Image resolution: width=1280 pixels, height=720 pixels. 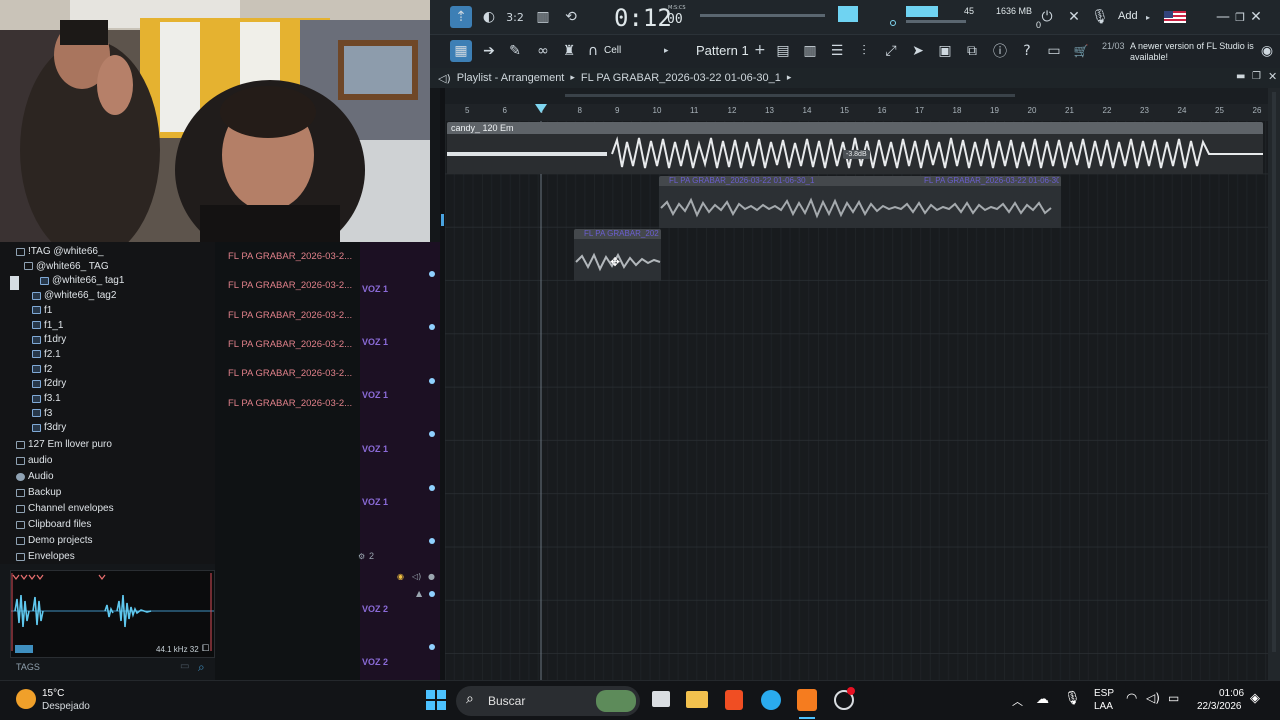 What do you see at coordinates (722, 50) in the screenshot?
I see `pattern-selector: Pattern 1` at bounding box center [722, 50].